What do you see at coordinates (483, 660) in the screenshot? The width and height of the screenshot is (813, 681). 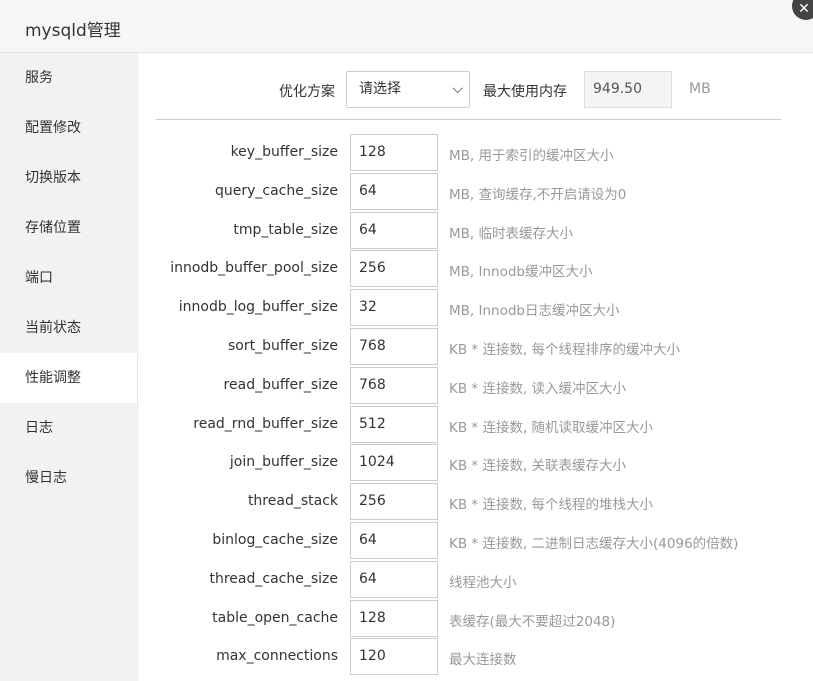 I see `param-desc: 最大连接数` at bounding box center [483, 660].